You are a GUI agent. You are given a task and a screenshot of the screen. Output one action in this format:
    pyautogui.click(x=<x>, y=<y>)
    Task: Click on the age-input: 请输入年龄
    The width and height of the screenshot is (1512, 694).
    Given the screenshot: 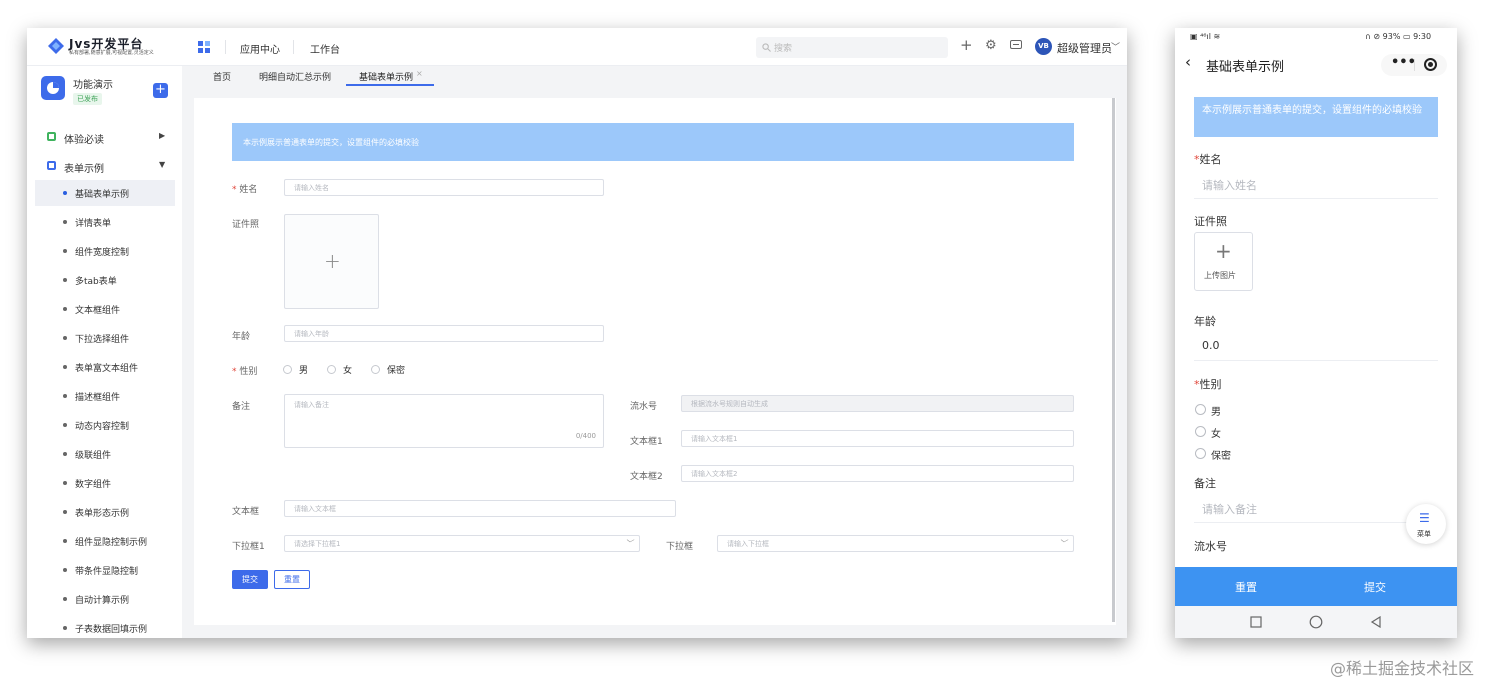 What is the action you would take?
    pyautogui.click(x=444, y=333)
    